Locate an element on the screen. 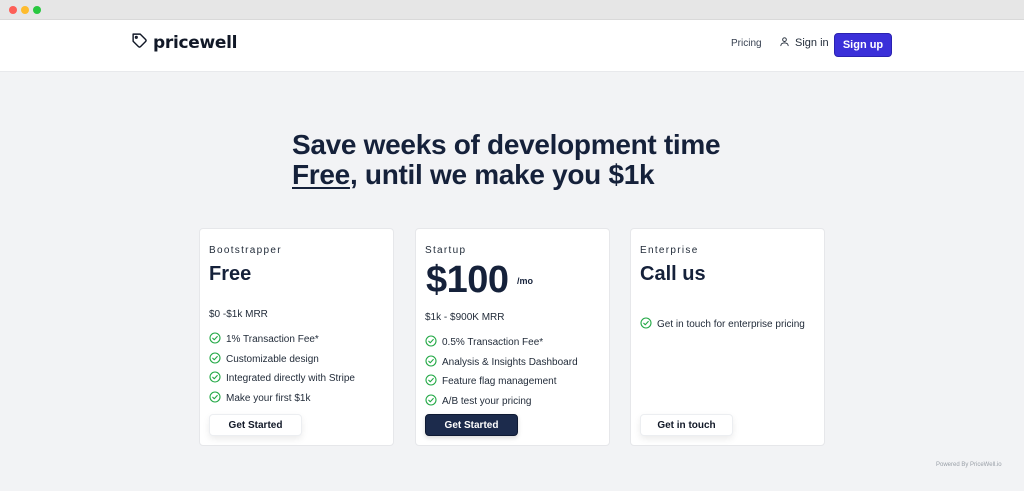 The height and width of the screenshot is (491, 1024). feature-item: Integrated directly with Stripe is located at coordinates (282, 379).